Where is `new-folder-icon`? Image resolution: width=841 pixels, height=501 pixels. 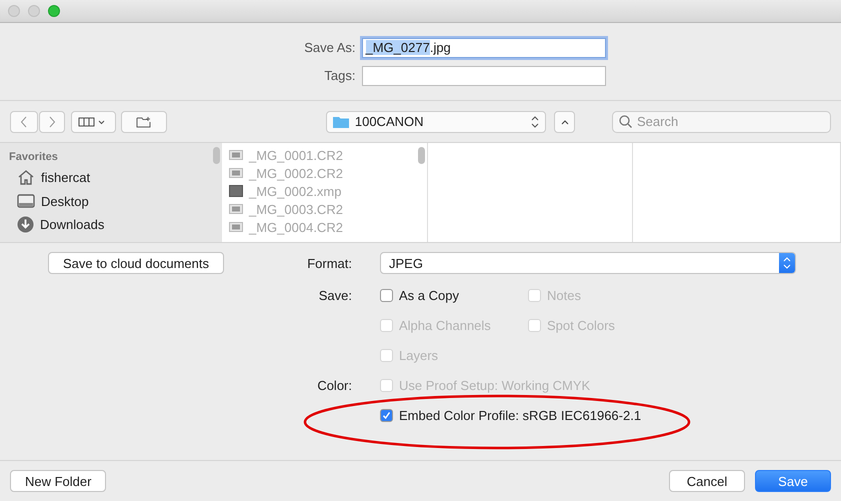 new-folder-icon is located at coordinates (144, 122).